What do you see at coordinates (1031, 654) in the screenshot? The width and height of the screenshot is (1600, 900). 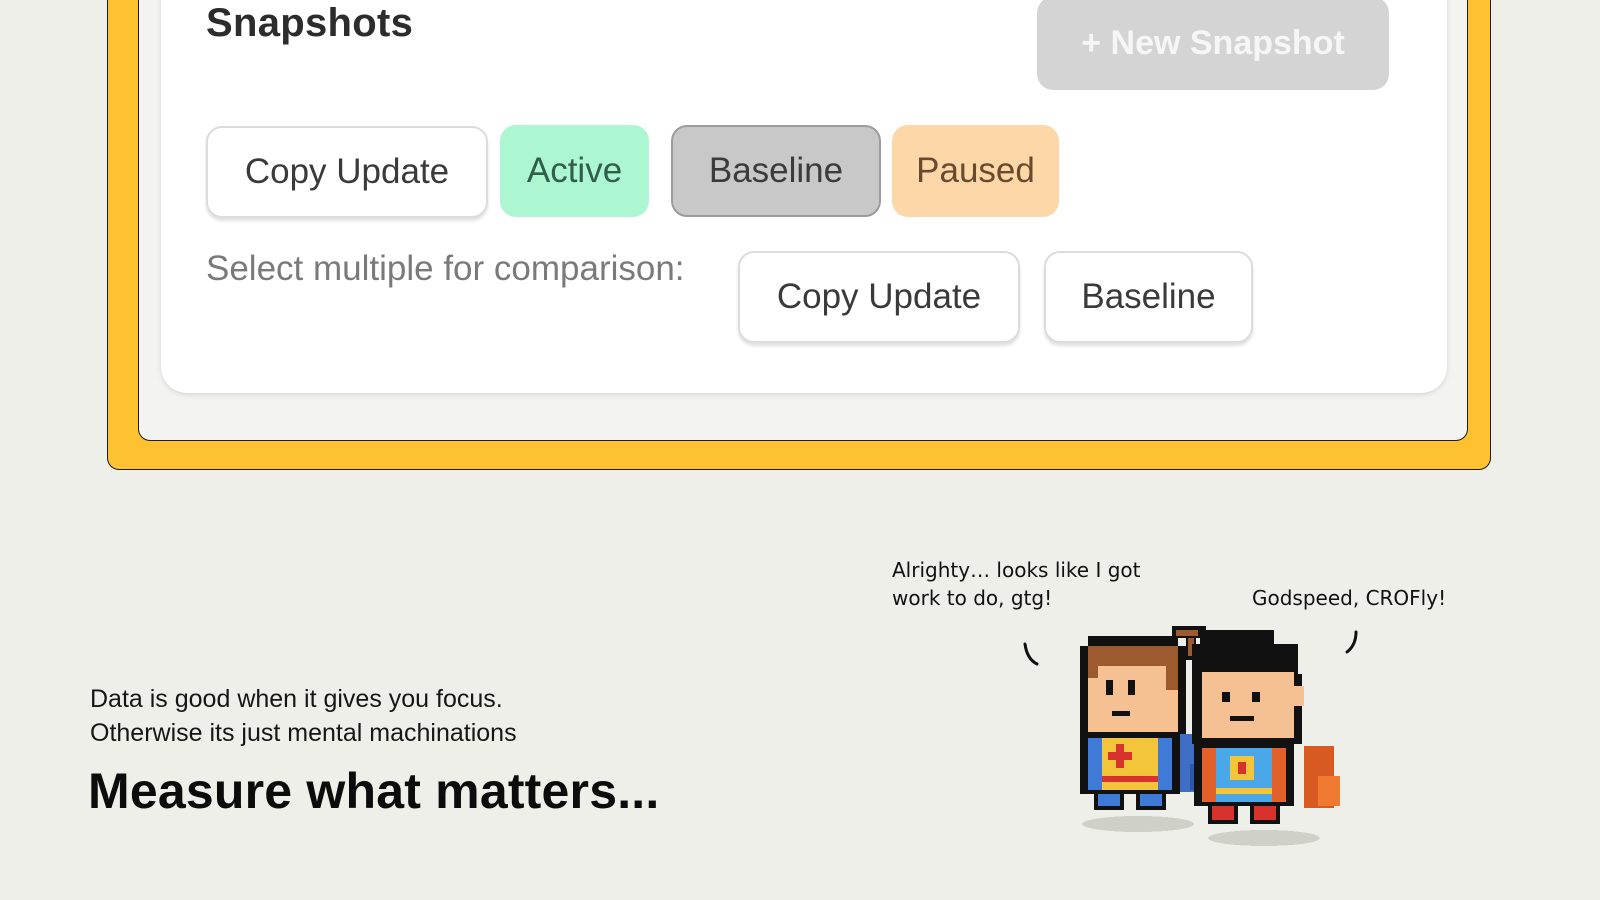 I see `speech-tick-left` at bounding box center [1031, 654].